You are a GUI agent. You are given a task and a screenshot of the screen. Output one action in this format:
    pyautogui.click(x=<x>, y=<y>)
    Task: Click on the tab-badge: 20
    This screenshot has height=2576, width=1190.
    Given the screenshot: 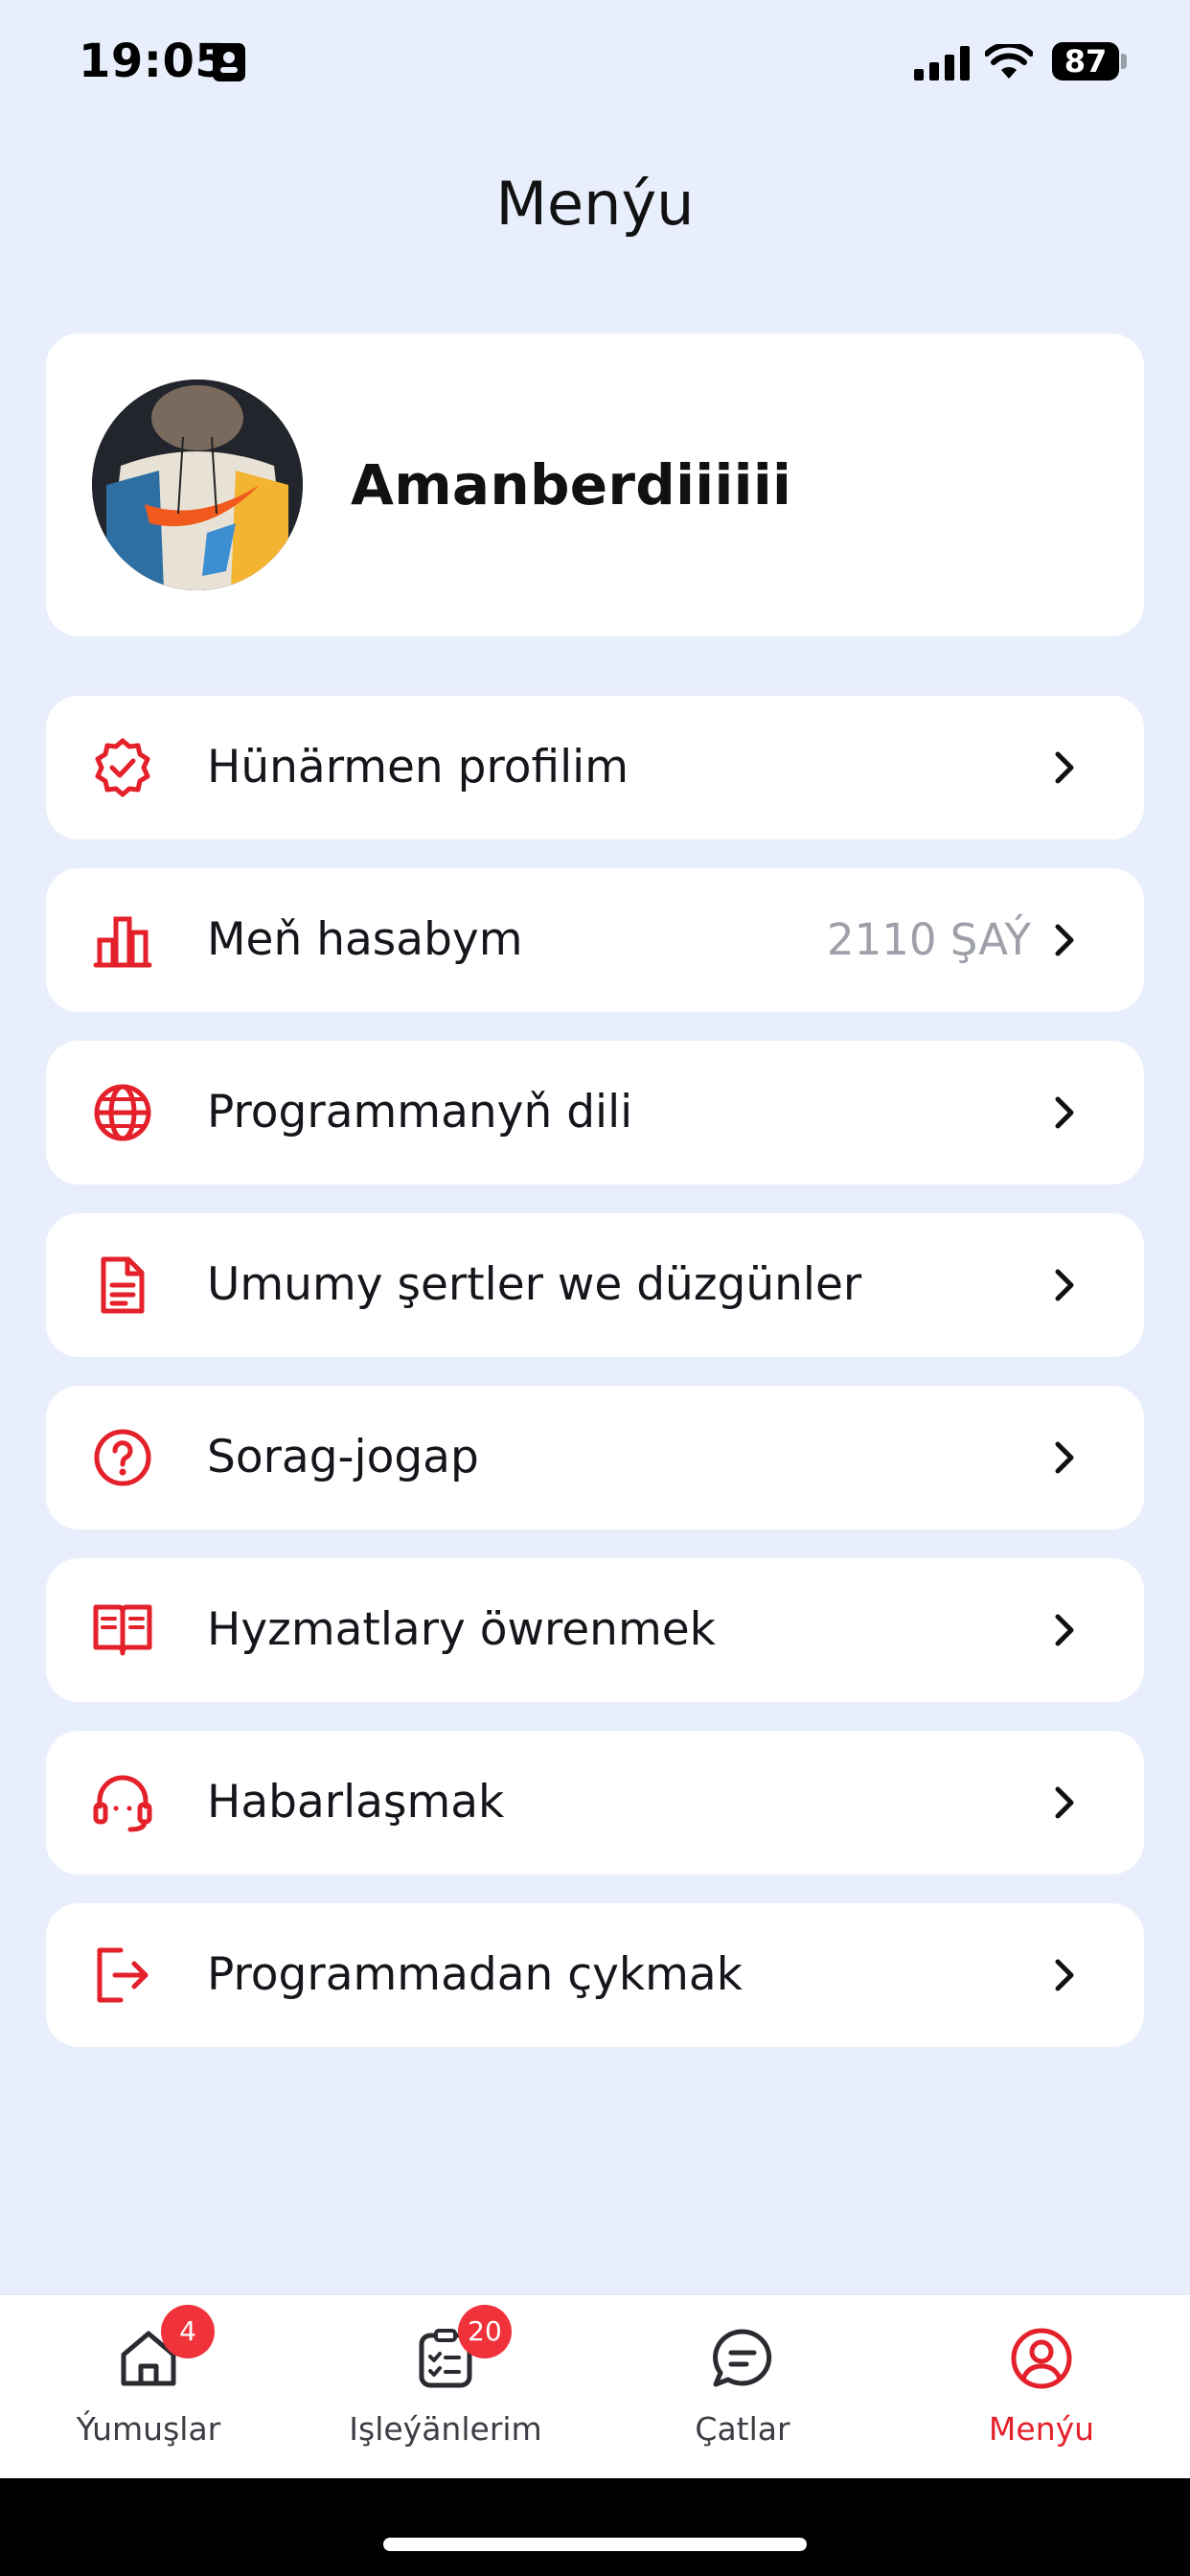 What is the action you would take?
    pyautogui.click(x=485, y=2331)
    